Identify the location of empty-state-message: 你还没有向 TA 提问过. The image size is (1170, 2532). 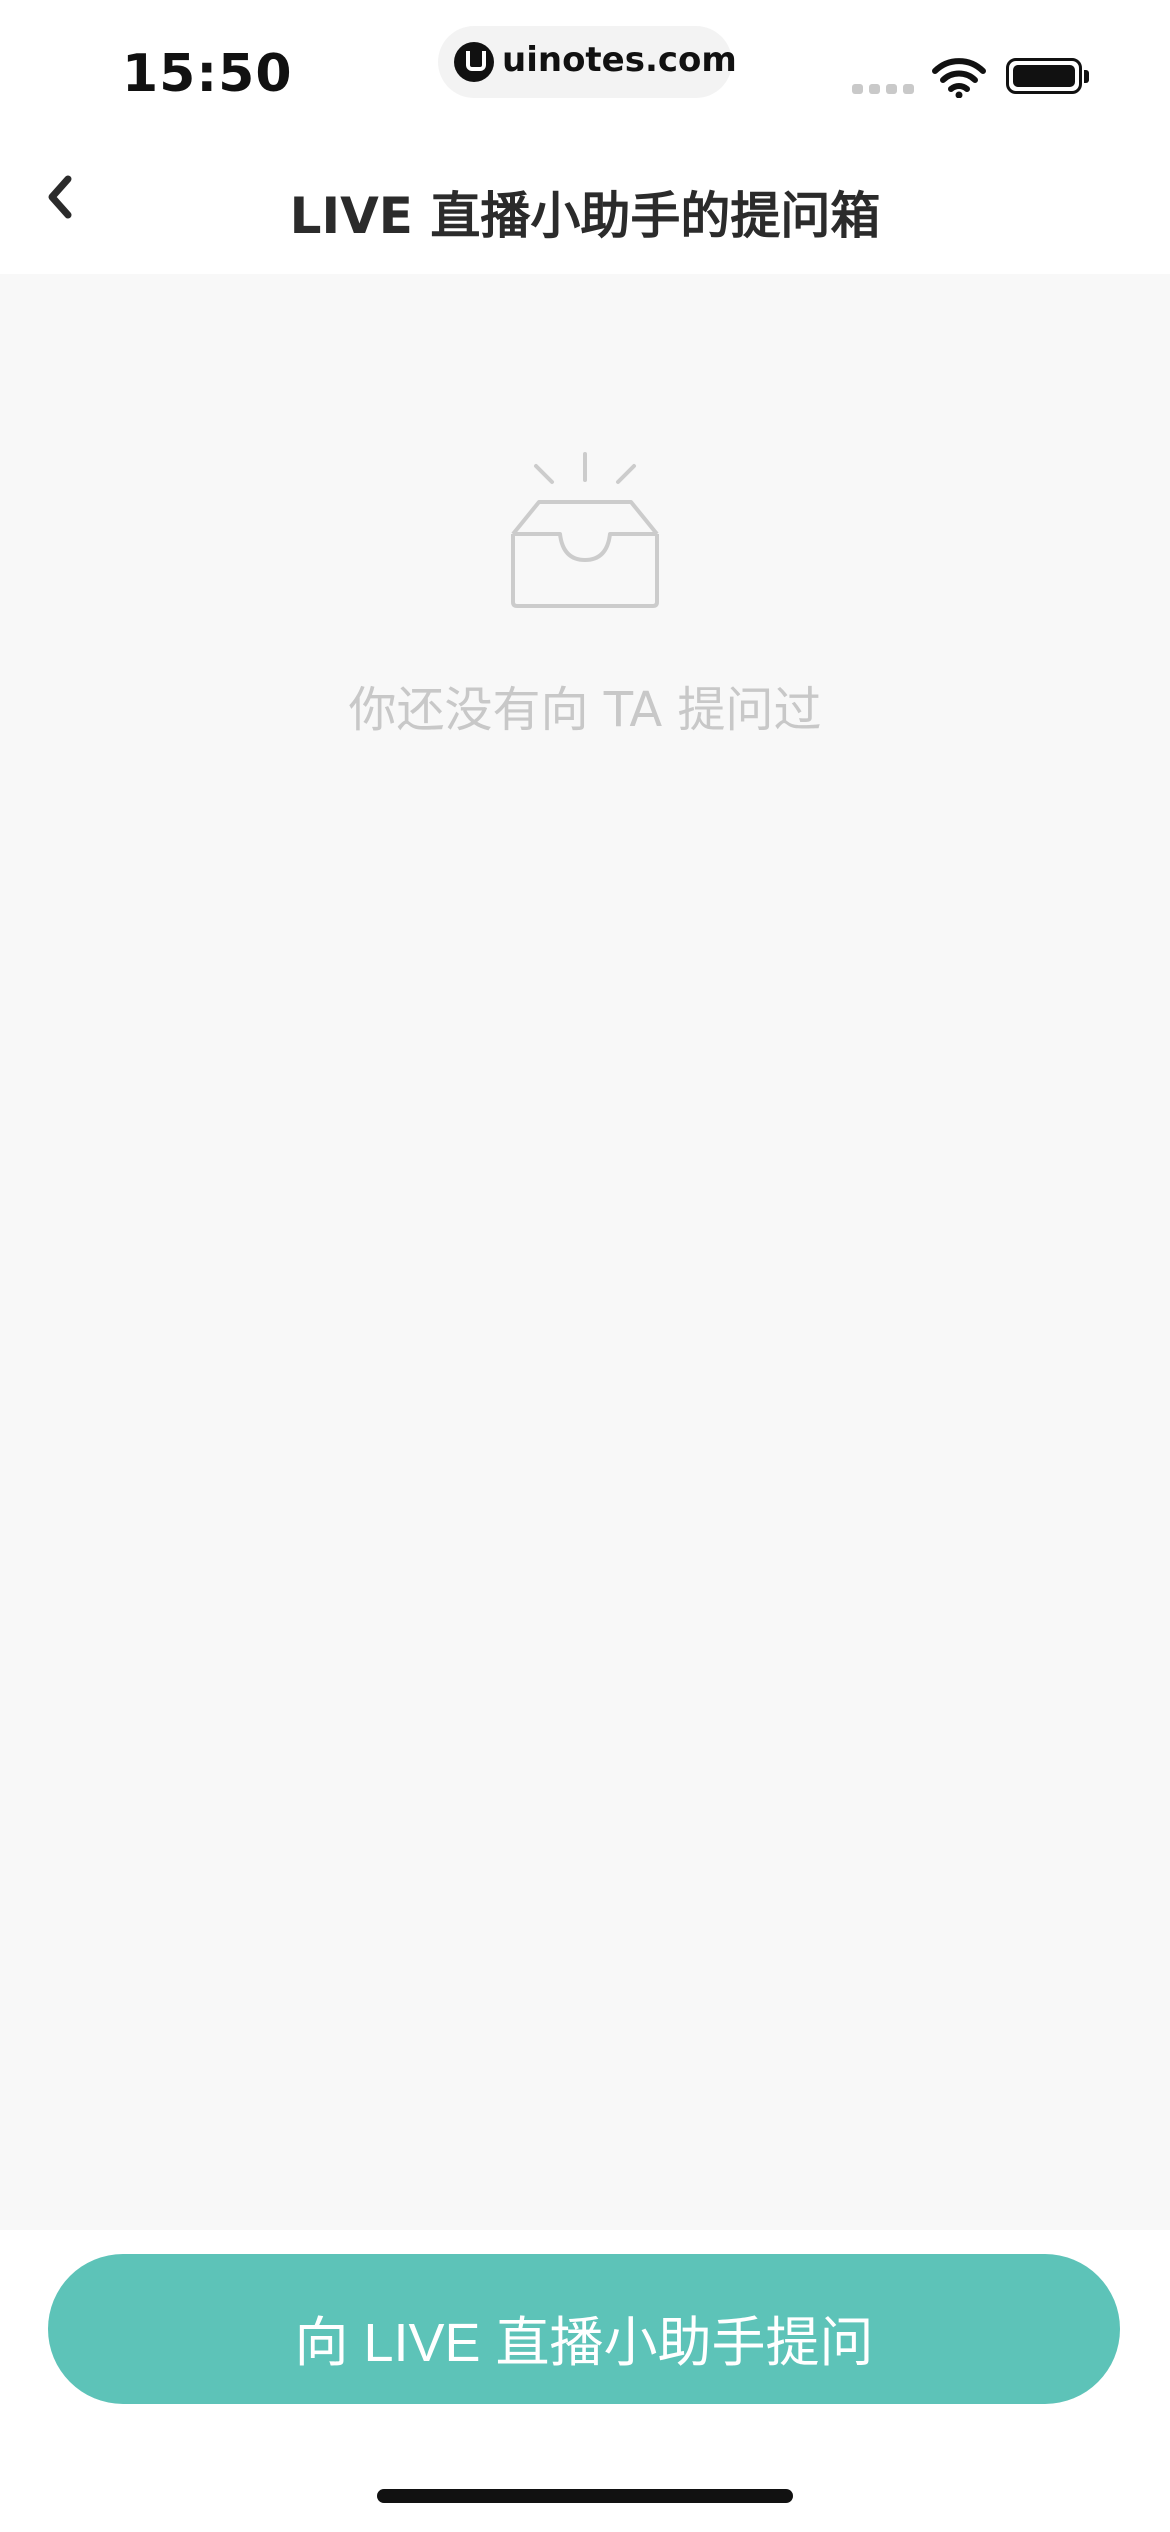
(585, 710).